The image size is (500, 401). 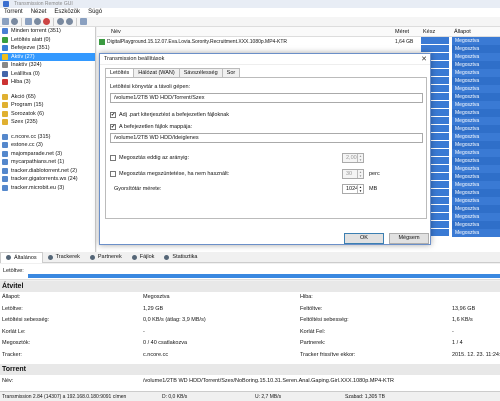 I want to click on detail-tab: Statisztika, so click(x=180, y=257).